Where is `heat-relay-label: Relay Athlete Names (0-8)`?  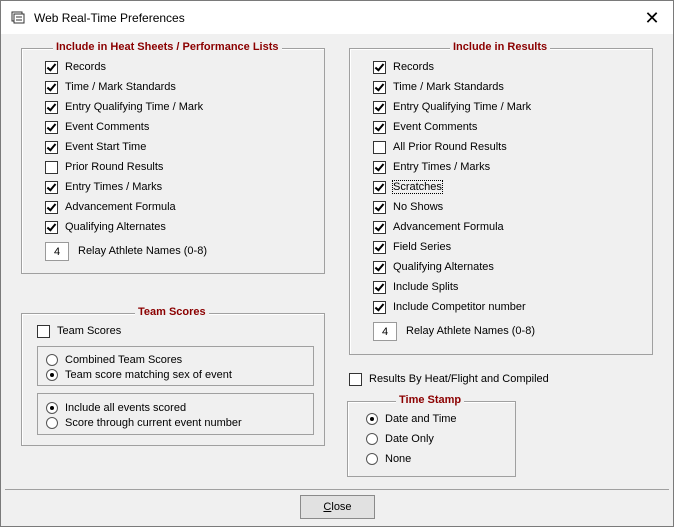 heat-relay-label: Relay Athlete Names (0-8) is located at coordinates (142, 251).